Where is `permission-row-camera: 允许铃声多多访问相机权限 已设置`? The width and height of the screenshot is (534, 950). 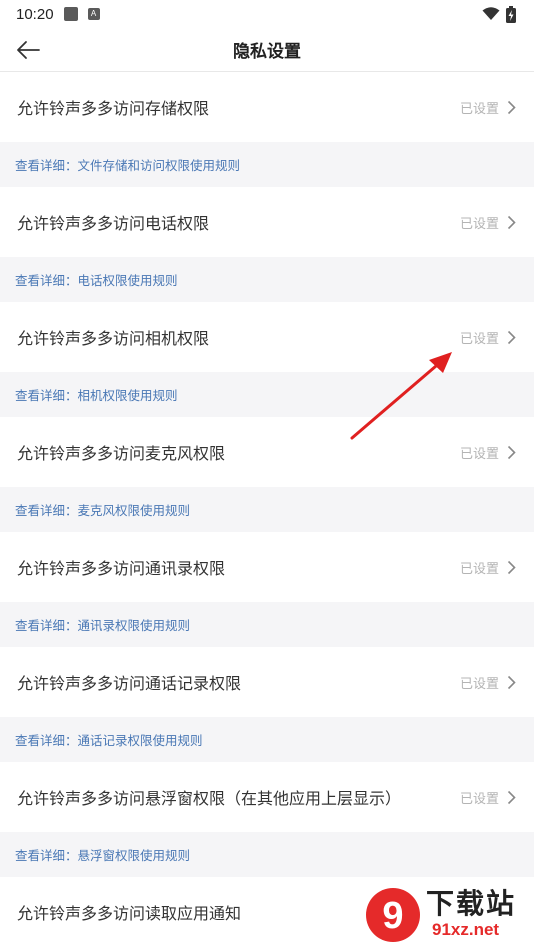 permission-row-camera: 允许铃声多多访问相机权限 已设置 is located at coordinates (267, 337).